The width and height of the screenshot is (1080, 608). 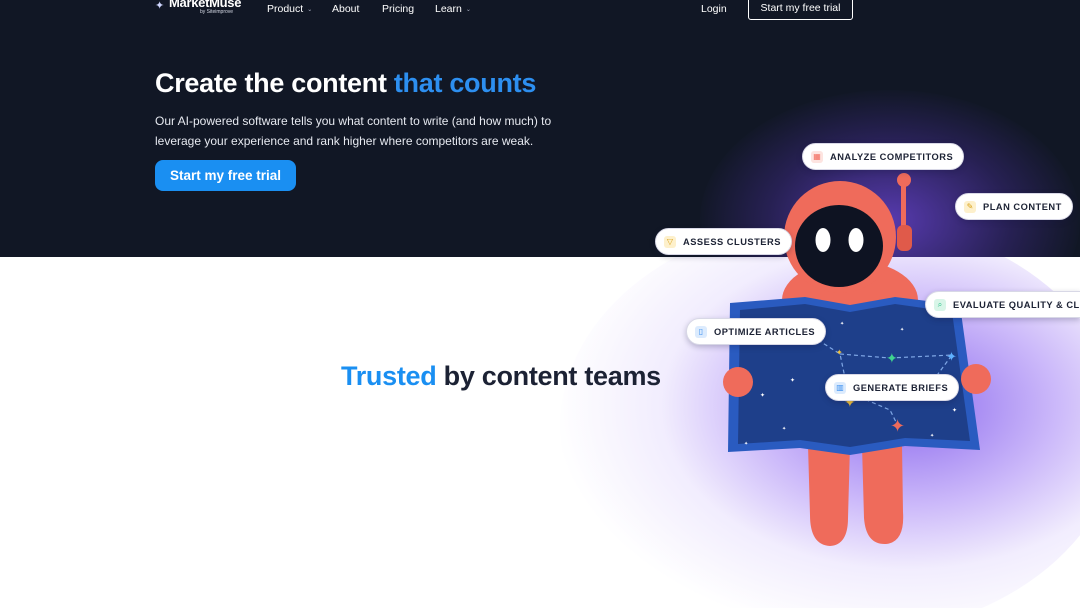 What do you see at coordinates (714, 9) in the screenshot?
I see `login-link: Login` at bounding box center [714, 9].